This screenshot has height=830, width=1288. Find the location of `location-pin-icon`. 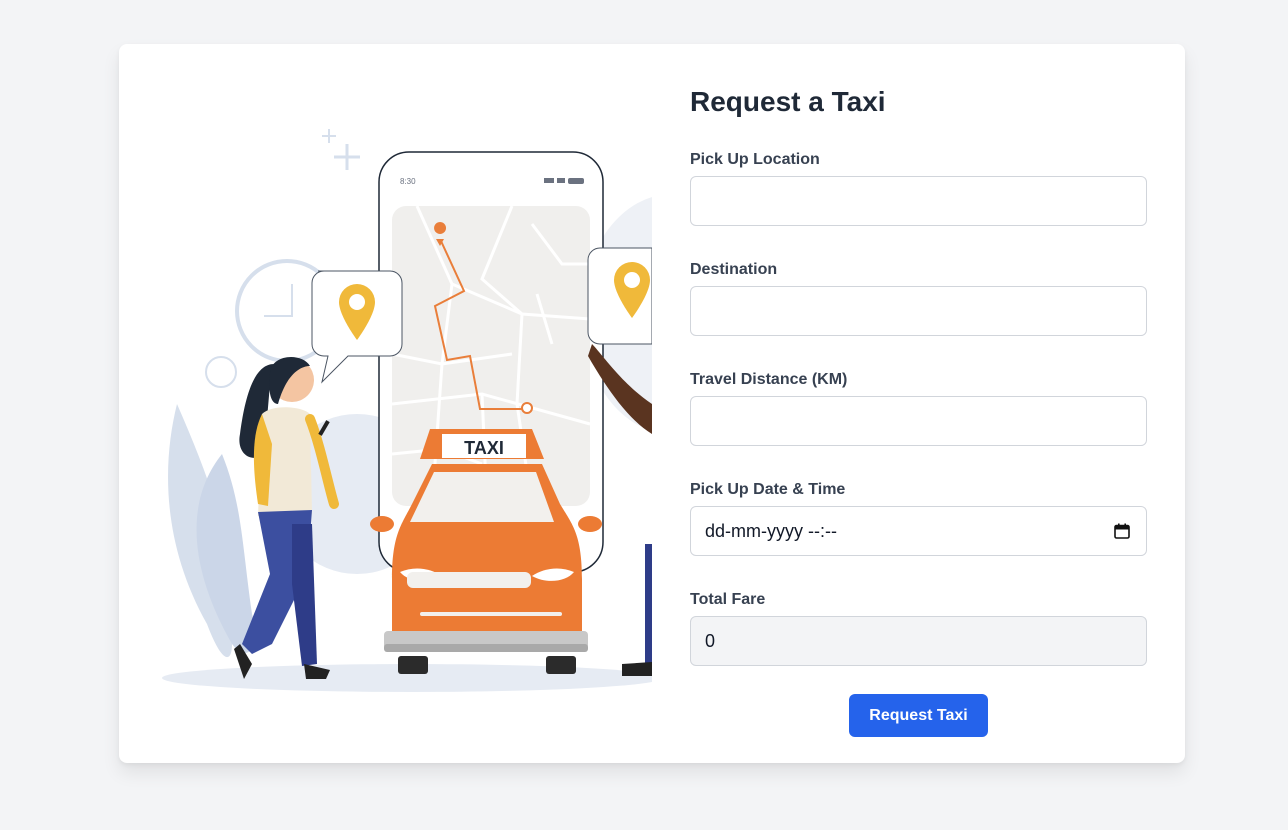

location-pin-icon is located at coordinates (619, 296).